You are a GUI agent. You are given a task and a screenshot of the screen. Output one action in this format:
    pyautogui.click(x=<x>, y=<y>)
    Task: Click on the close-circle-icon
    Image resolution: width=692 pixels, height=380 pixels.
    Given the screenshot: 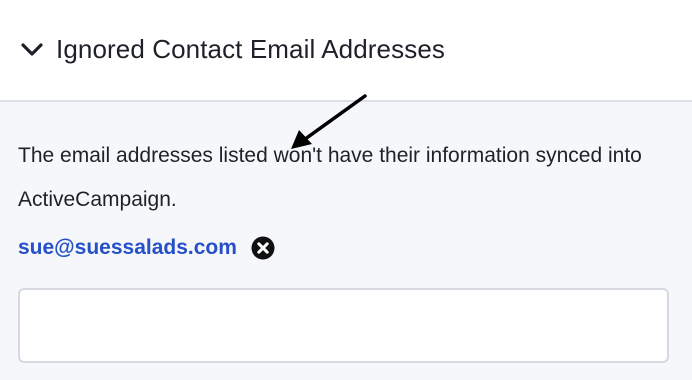 What is the action you would take?
    pyautogui.click(x=263, y=248)
    